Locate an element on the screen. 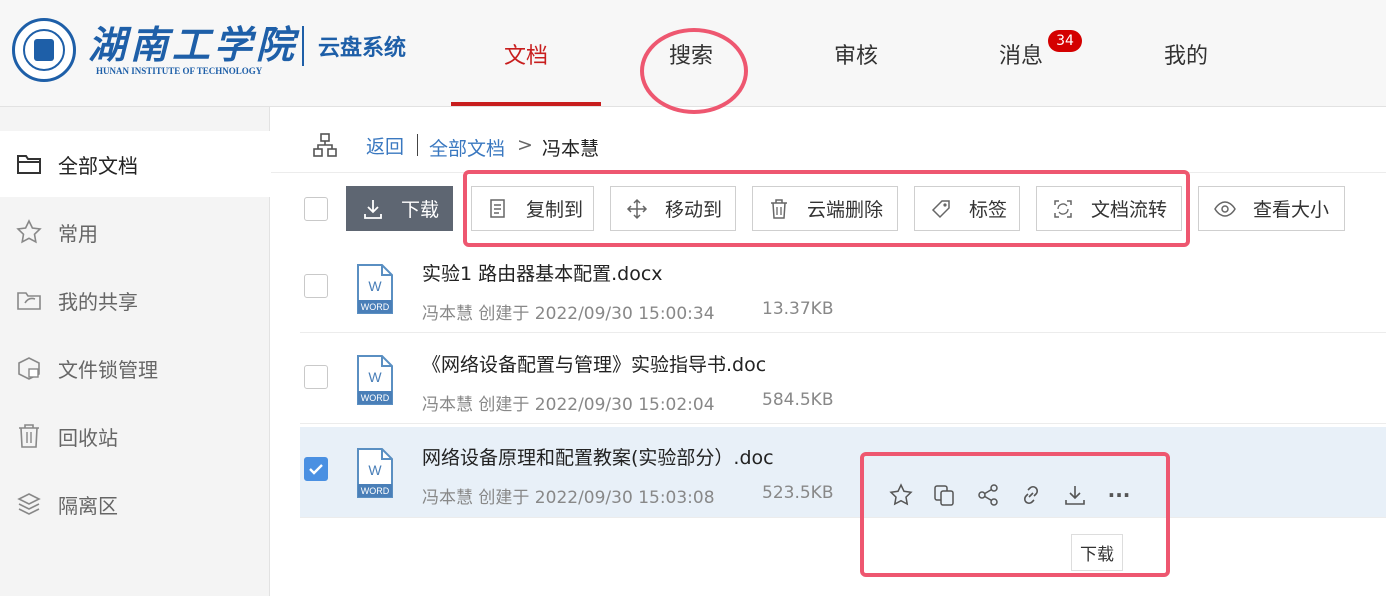  view-size-button-label: 查看大小 is located at coordinates (1291, 210).